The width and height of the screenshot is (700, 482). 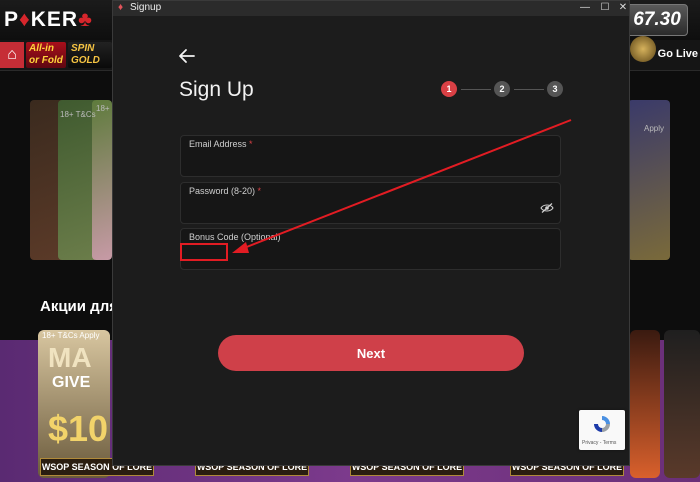 I want to click on step-2-indicator: 2, so click(x=502, y=89).